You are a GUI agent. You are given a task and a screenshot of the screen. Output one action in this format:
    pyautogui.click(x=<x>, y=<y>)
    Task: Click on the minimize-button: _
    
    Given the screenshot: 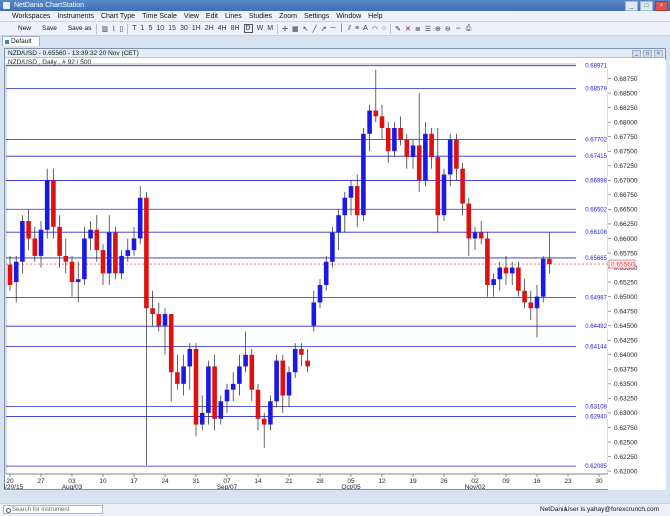 What is the action you would take?
    pyautogui.click(x=631, y=6)
    